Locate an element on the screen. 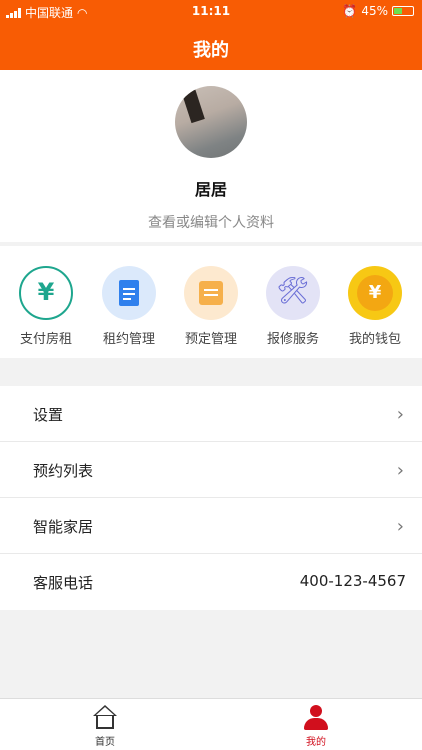 This screenshot has width=422, height=750. lease-management-button: 租约管理 is located at coordinates (129, 306).